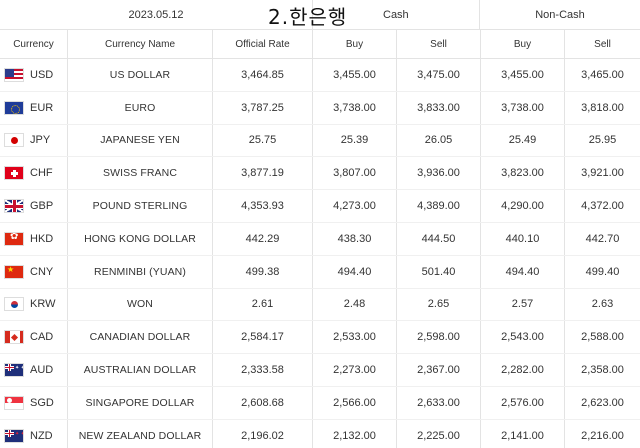  What do you see at coordinates (34, 433) in the screenshot?
I see `currency-cell: NZD` at bounding box center [34, 433].